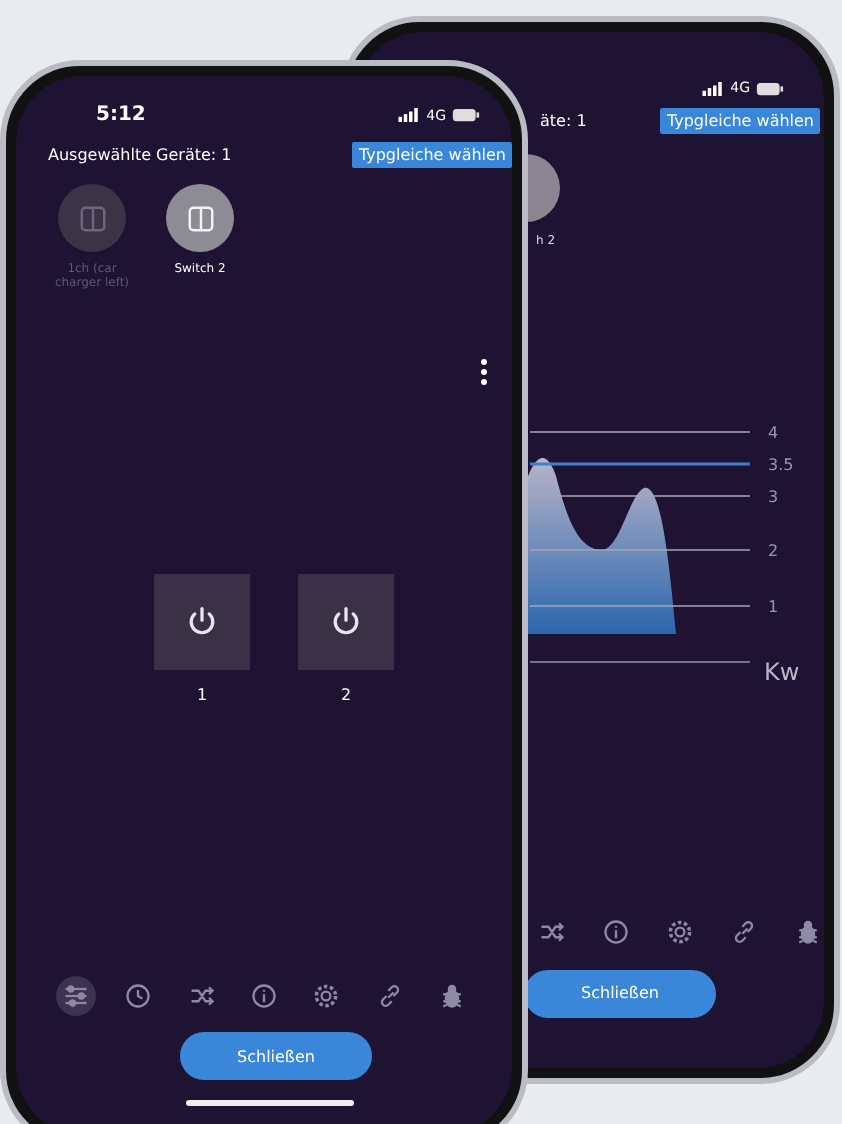  I want to click on more-options-icon, so click(484, 372).